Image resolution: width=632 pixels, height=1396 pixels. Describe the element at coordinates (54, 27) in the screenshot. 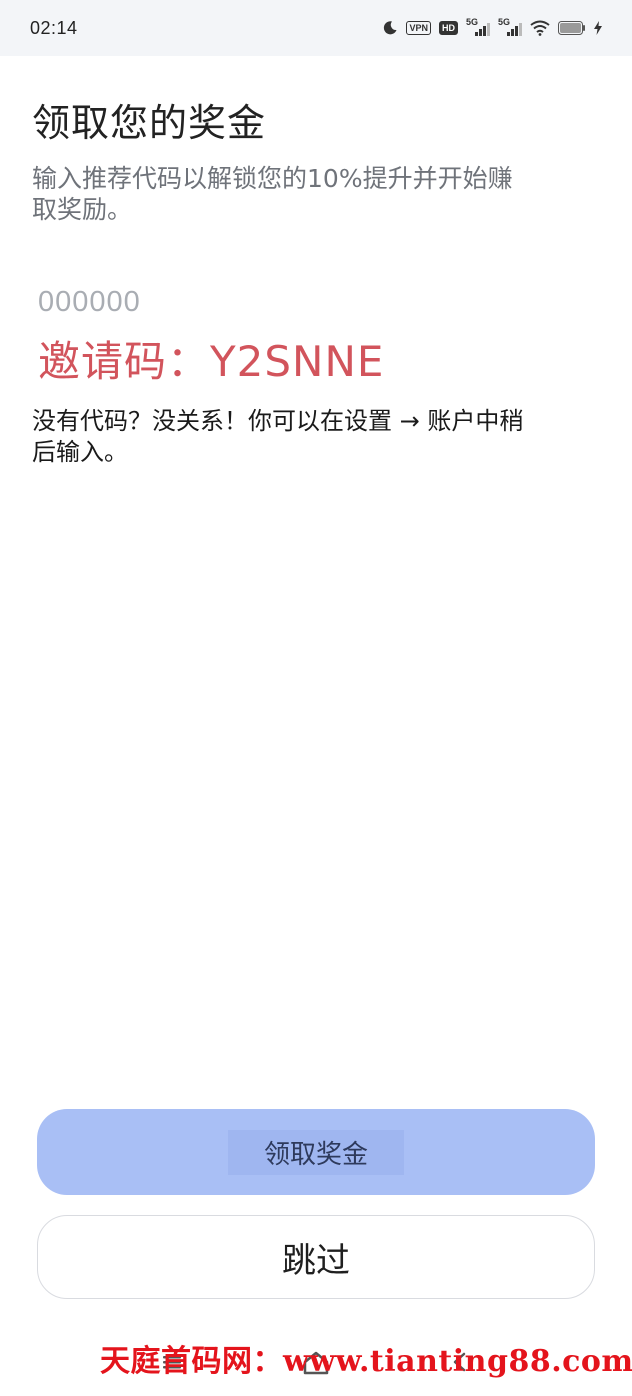

I see `status-time: 02:14` at that location.